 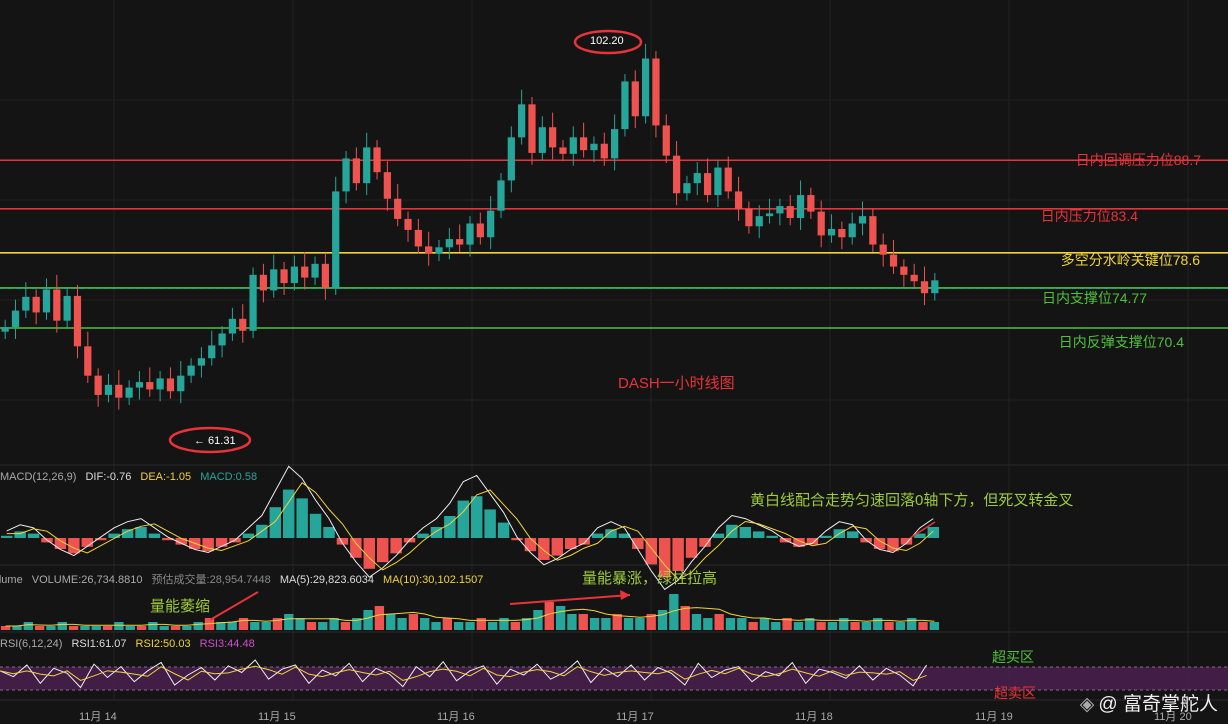 What do you see at coordinates (99, 644) in the screenshot?
I see `rsi1-value: RSI1:61.07` at bounding box center [99, 644].